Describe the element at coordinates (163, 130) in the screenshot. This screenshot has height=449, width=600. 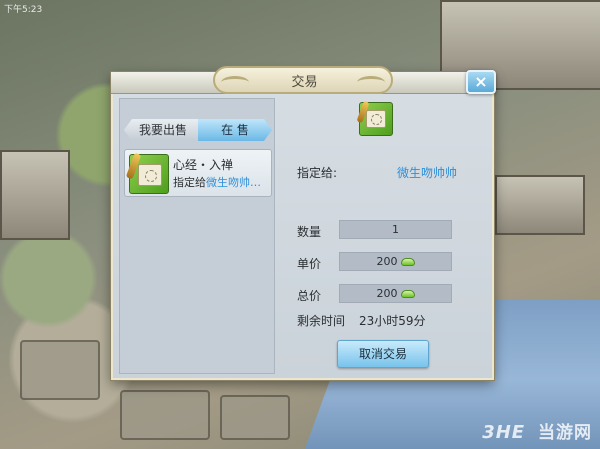
I see `tab-sell: 我要出售` at that location.